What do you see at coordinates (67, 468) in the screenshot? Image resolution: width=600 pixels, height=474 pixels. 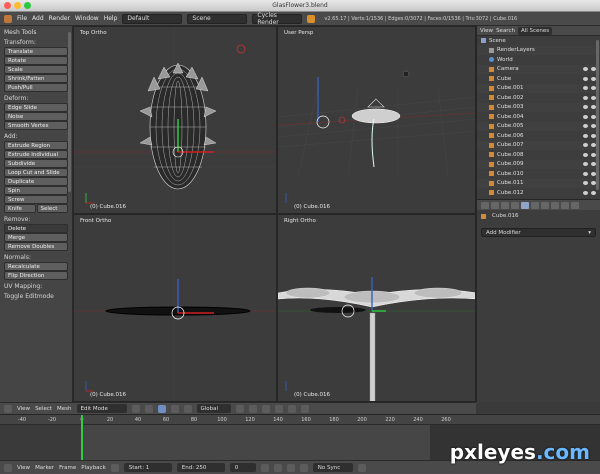 I see `timeline-frame-menu: Frame` at bounding box center [67, 468].